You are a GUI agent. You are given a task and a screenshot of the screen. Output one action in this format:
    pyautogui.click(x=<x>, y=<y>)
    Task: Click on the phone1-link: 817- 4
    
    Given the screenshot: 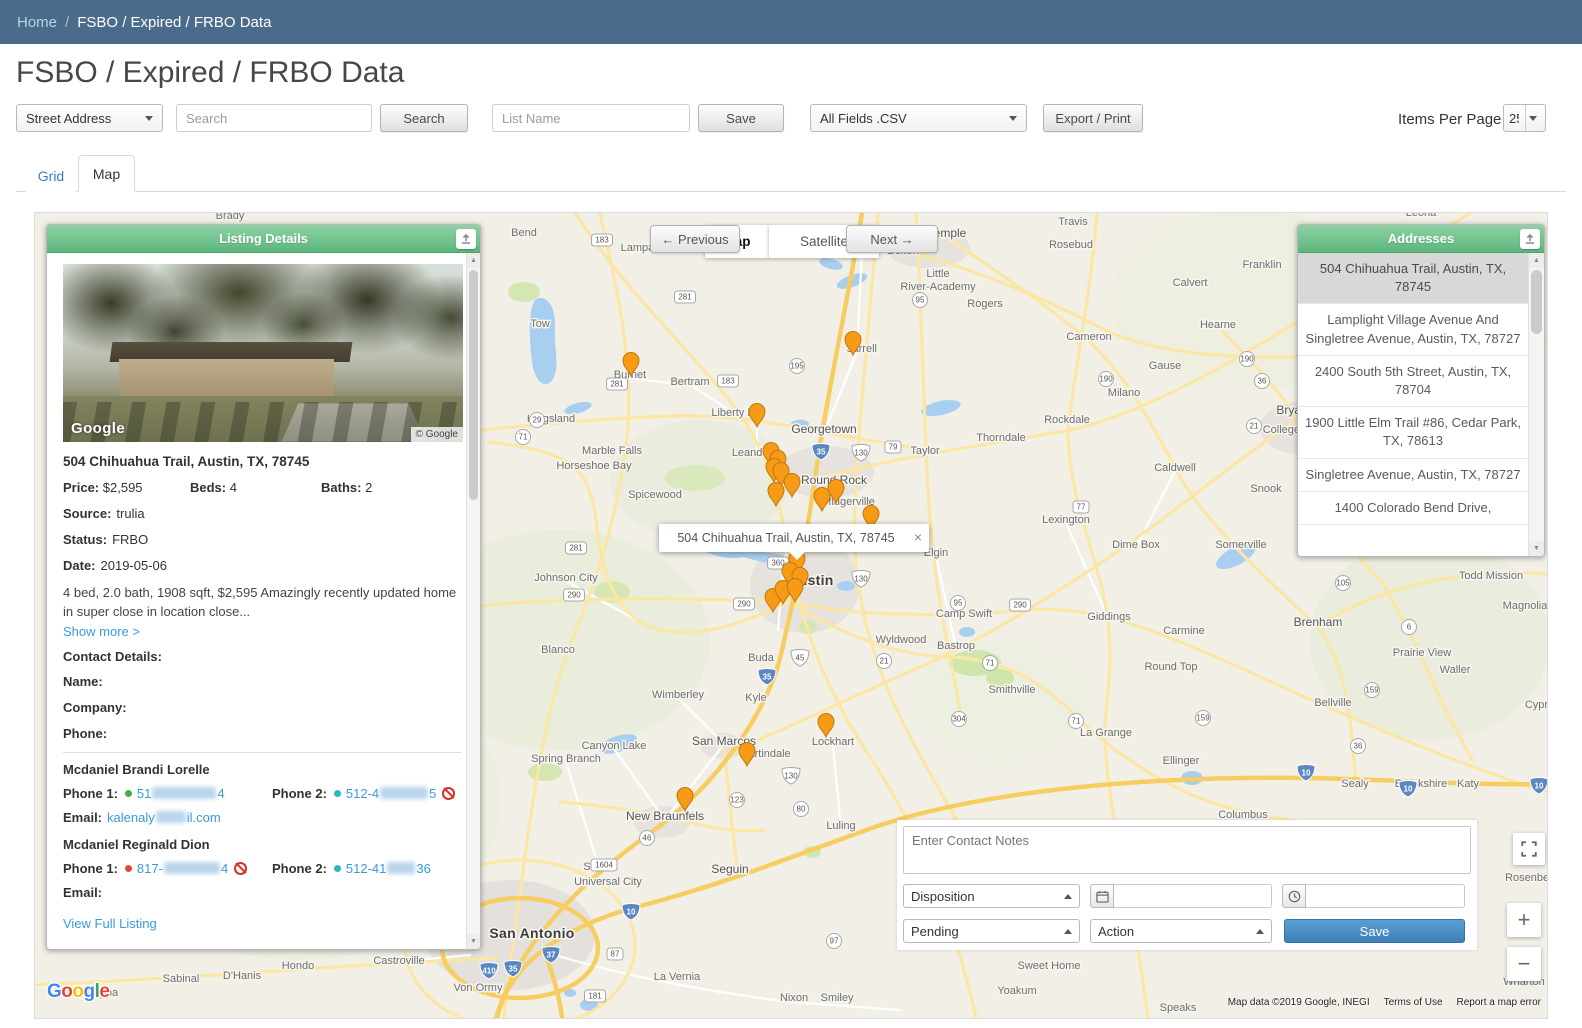 What is the action you would take?
    pyautogui.click(x=182, y=868)
    